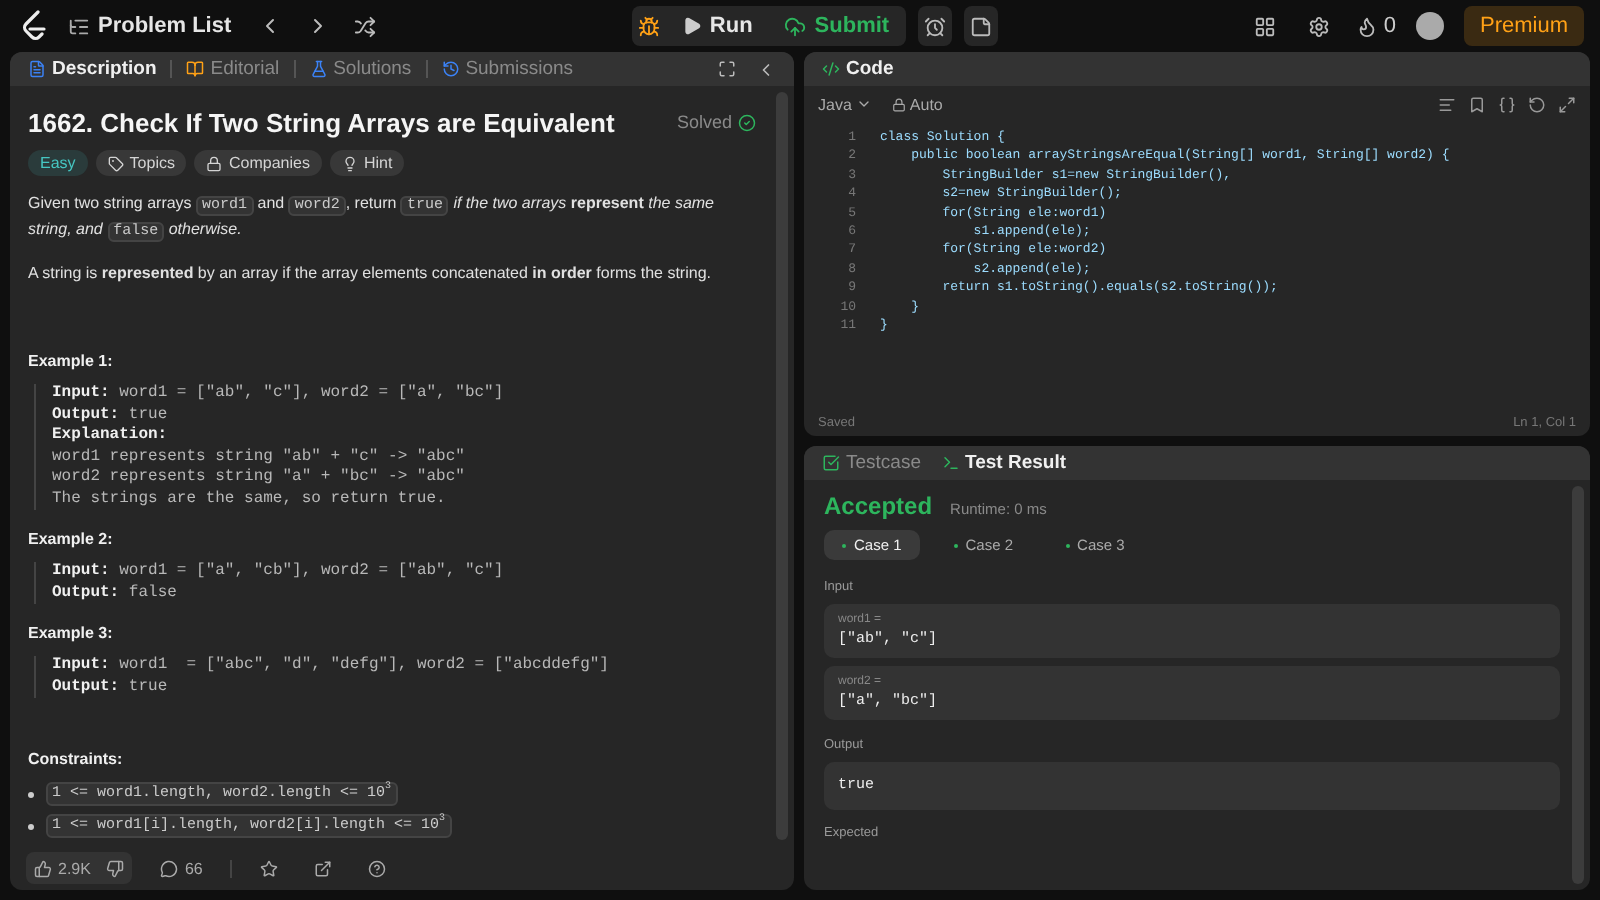  I want to click on note-icon, so click(980, 26).